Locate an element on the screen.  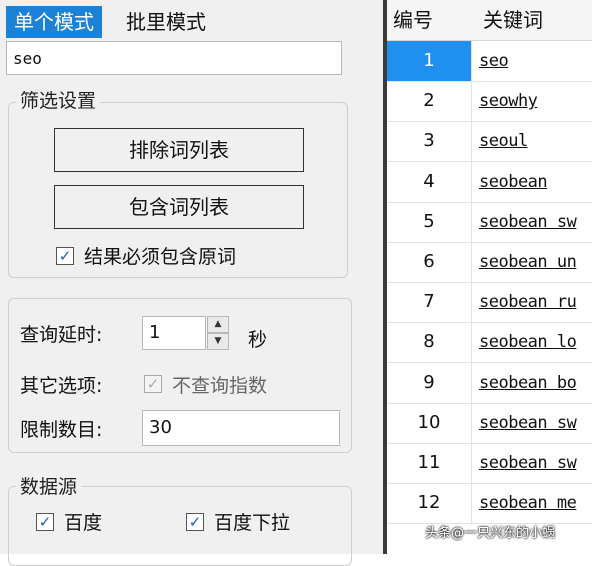
row-number: 8 is located at coordinates (429, 342).